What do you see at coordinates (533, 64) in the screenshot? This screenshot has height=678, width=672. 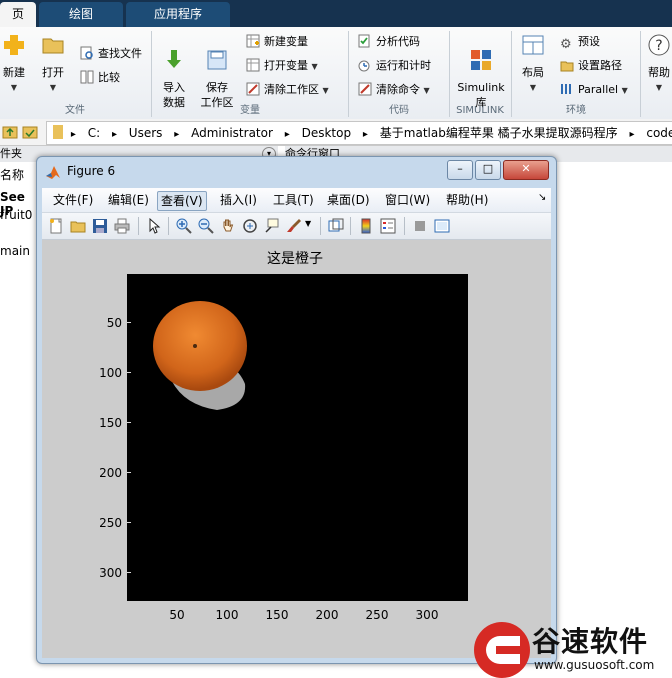 I see `layout-button: 布局 ▼` at bounding box center [533, 64].